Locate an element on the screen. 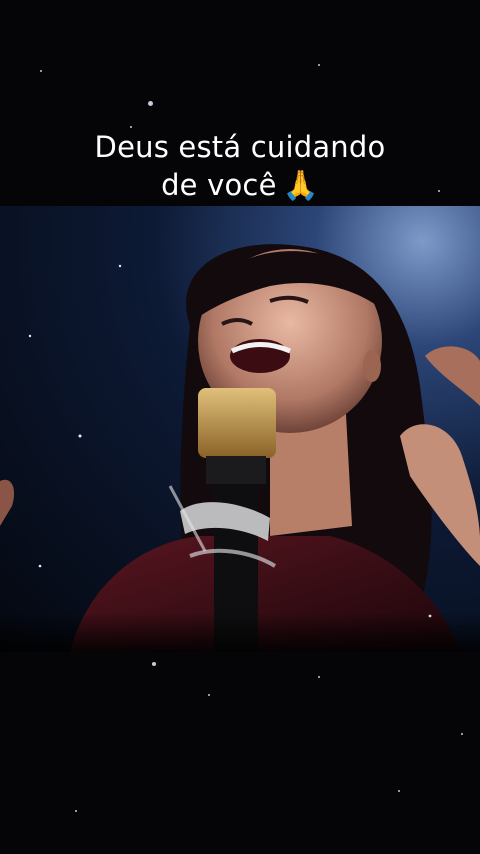 The height and width of the screenshot is (854, 480). praying-hands-icon: 🙏 is located at coordinates (300, 185).